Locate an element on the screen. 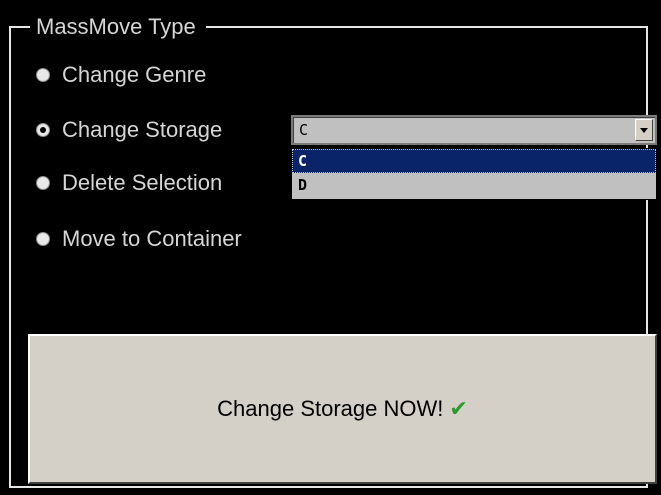 Image resolution: width=661 pixels, height=495 pixels. storage-combobox-value: C is located at coordinates (304, 130).